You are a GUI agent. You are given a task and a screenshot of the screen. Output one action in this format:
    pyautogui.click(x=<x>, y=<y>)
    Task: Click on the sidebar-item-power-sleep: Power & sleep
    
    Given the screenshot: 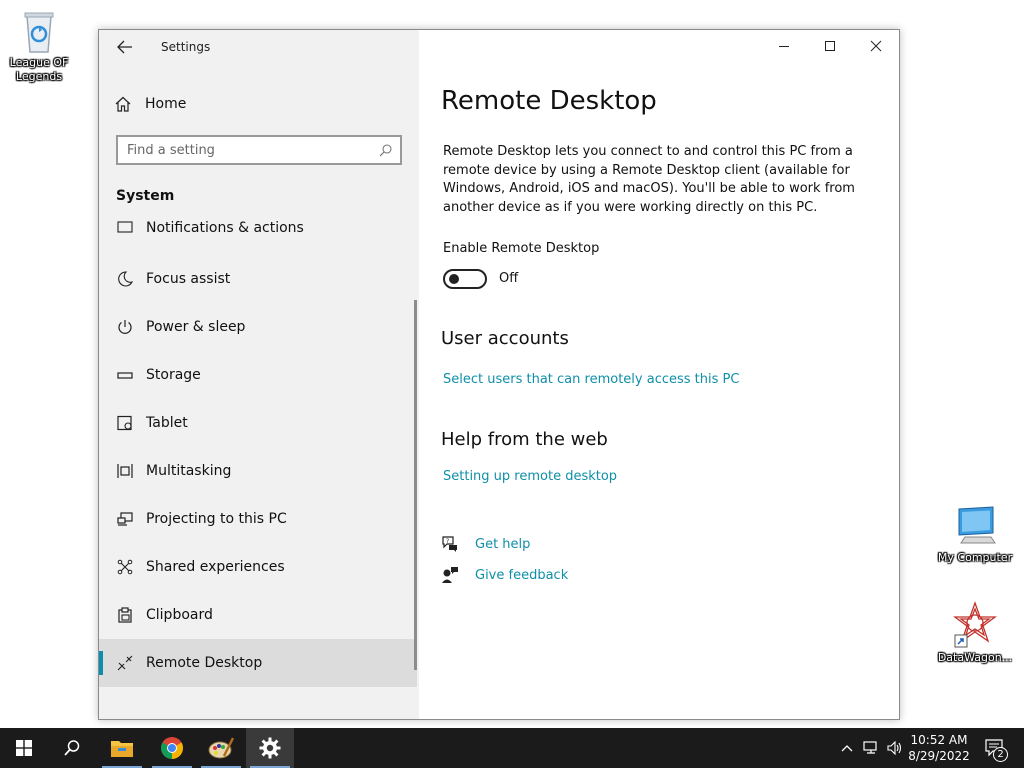 What is the action you would take?
    pyautogui.click(x=258, y=327)
    